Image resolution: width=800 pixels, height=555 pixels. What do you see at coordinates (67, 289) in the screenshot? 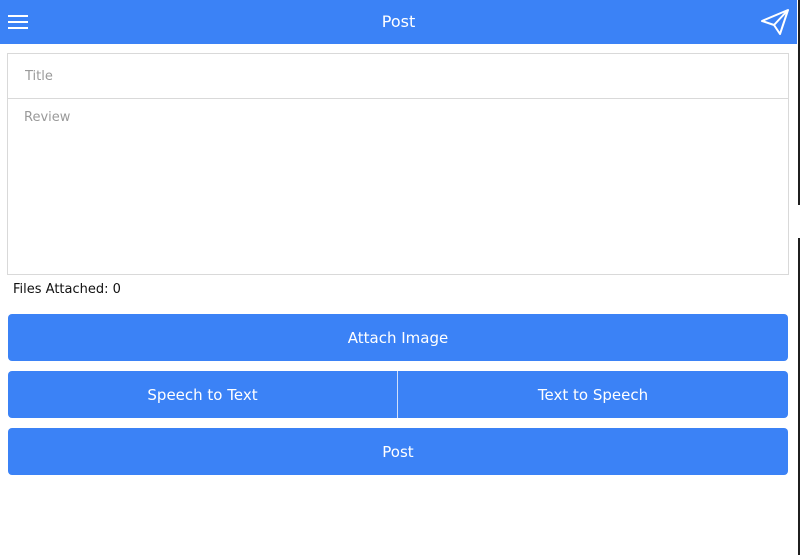
I see `files-attached-label: Files Attached: 0` at bounding box center [67, 289].